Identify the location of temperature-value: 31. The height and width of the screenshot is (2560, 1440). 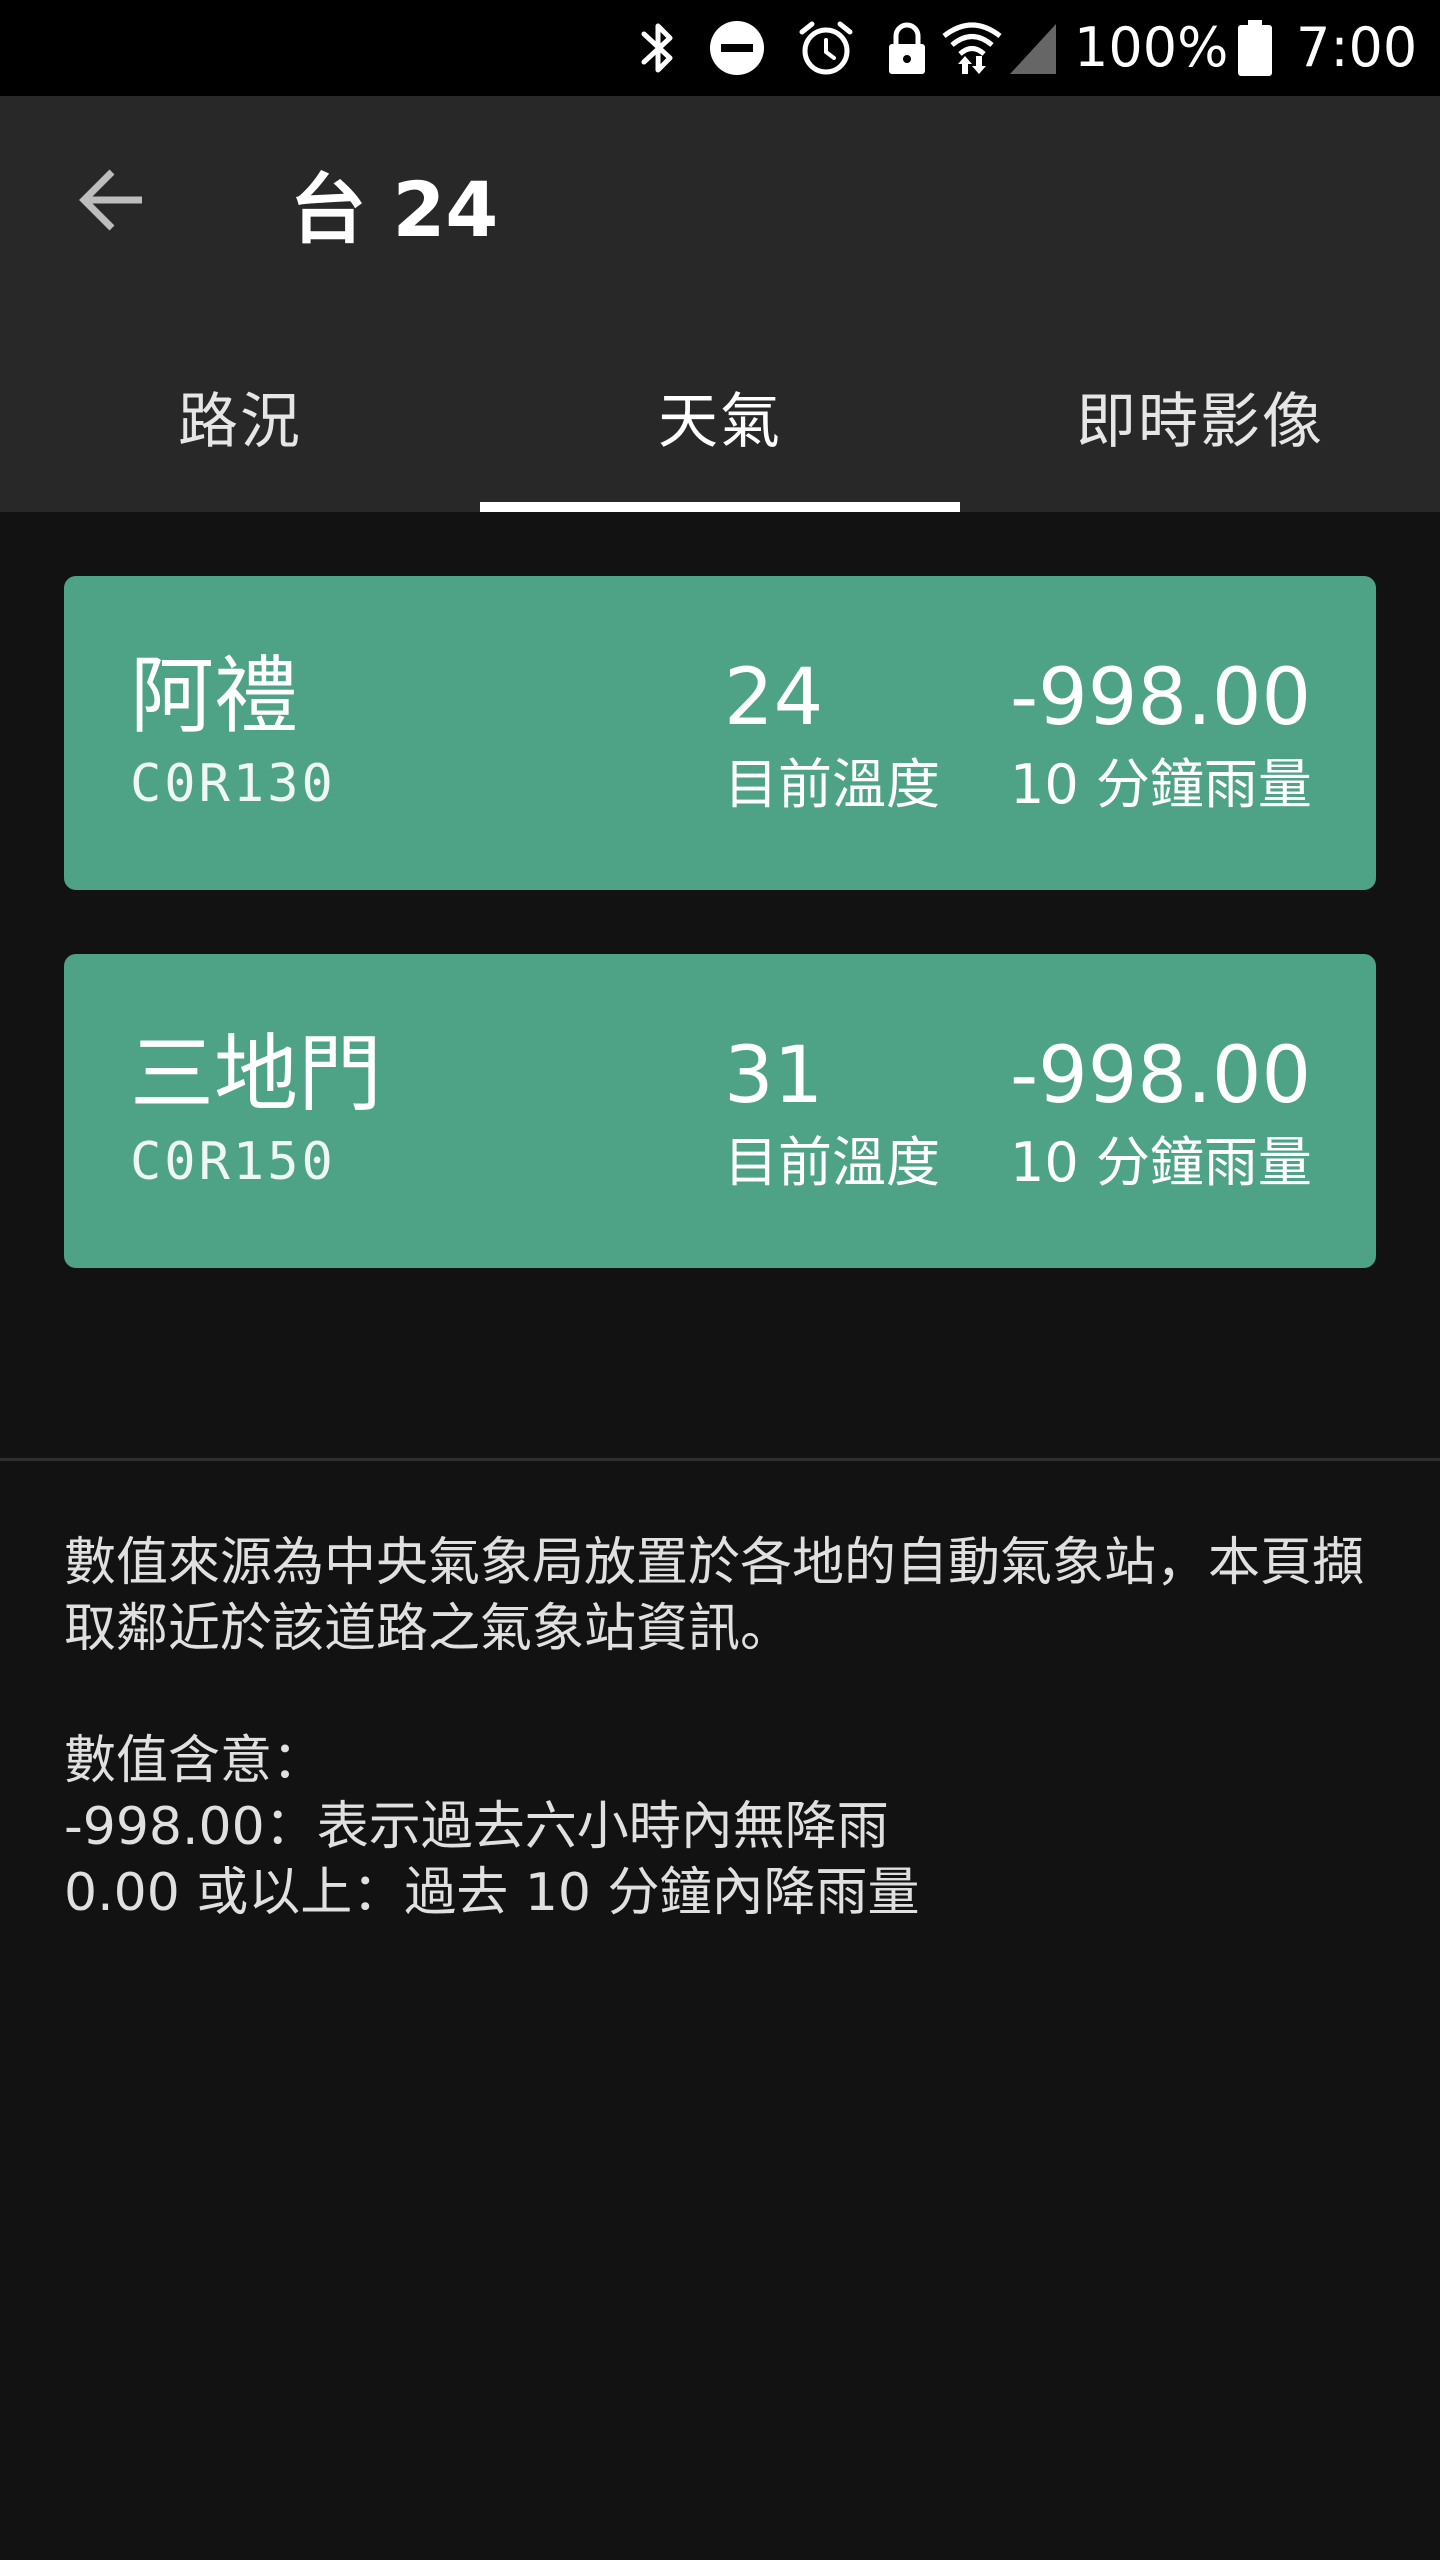
(774, 1076).